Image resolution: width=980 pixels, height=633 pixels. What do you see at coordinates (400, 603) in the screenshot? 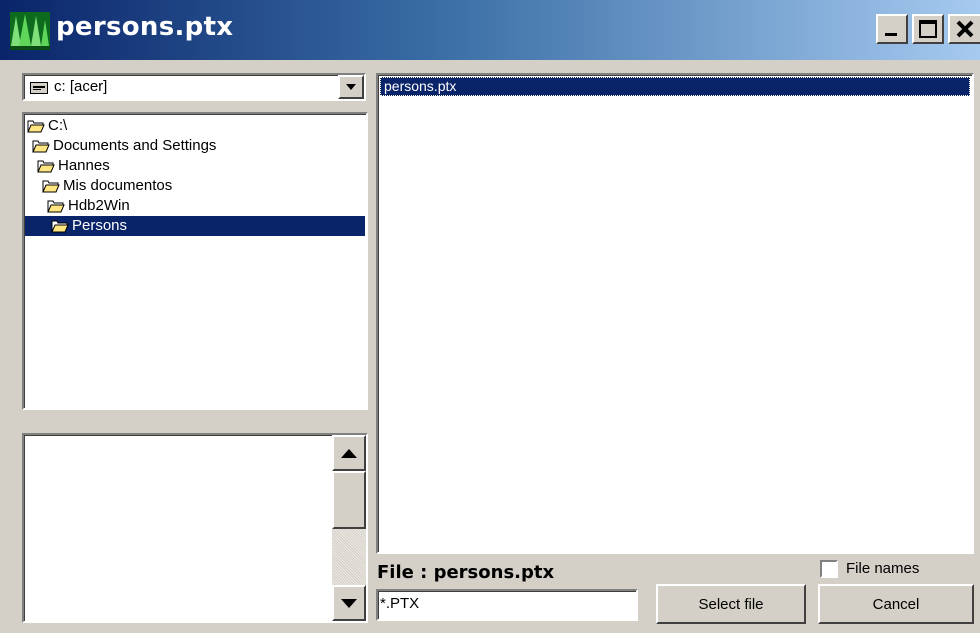
I see `filter-input-value: *.PTX` at bounding box center [400, 603].